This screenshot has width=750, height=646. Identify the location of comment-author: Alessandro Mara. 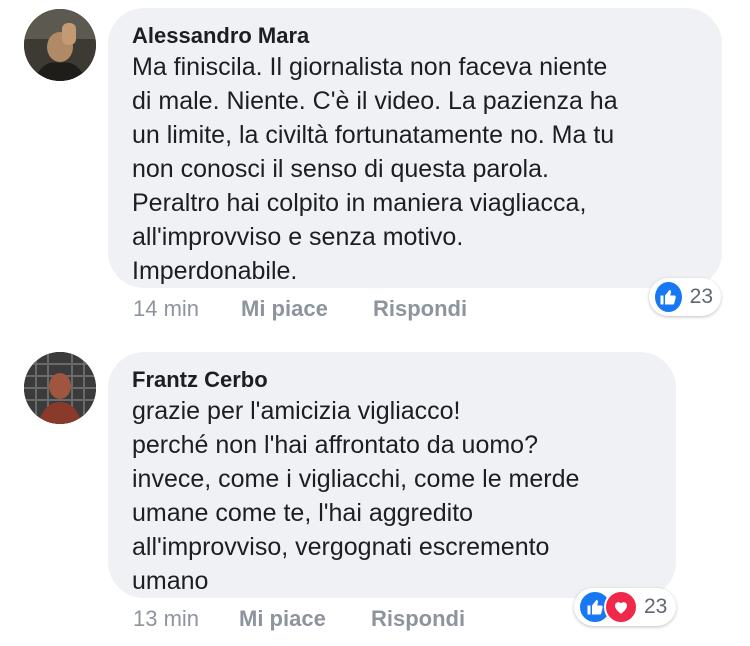
(415, 36).